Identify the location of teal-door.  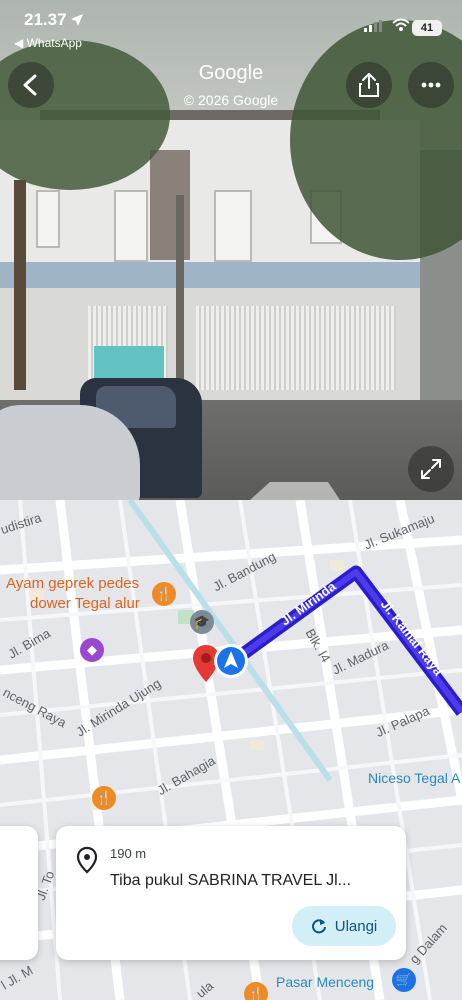
(129, 364).